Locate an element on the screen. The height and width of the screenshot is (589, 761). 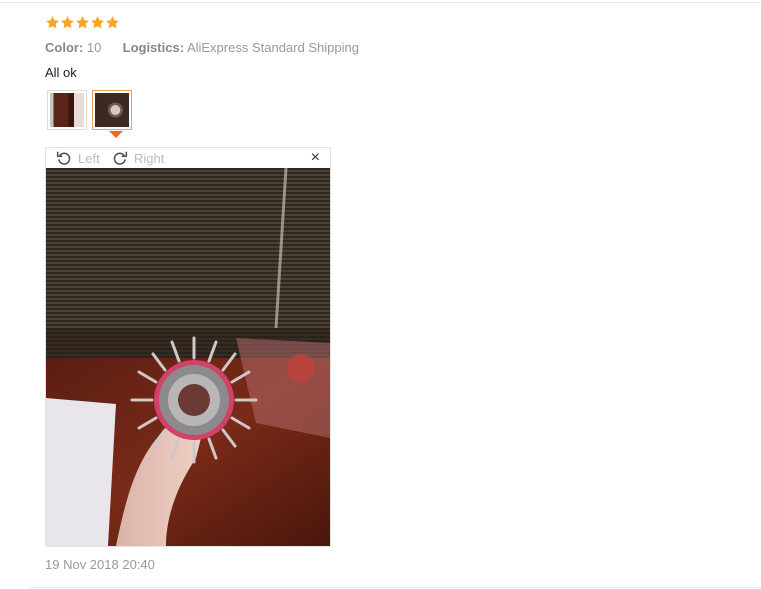
rotate-right-icon is located at coordinates (120, 158).